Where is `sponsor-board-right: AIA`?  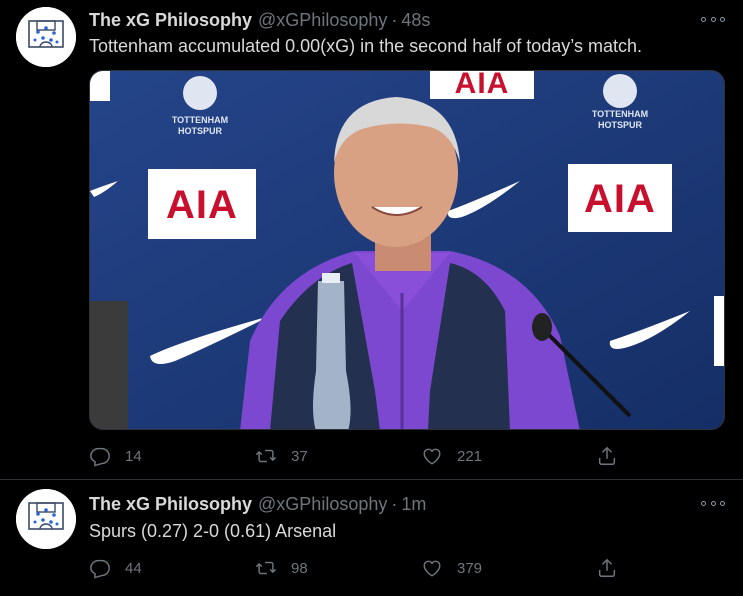
sponsor-board-right: AIA is located at coordinates (620, 198).